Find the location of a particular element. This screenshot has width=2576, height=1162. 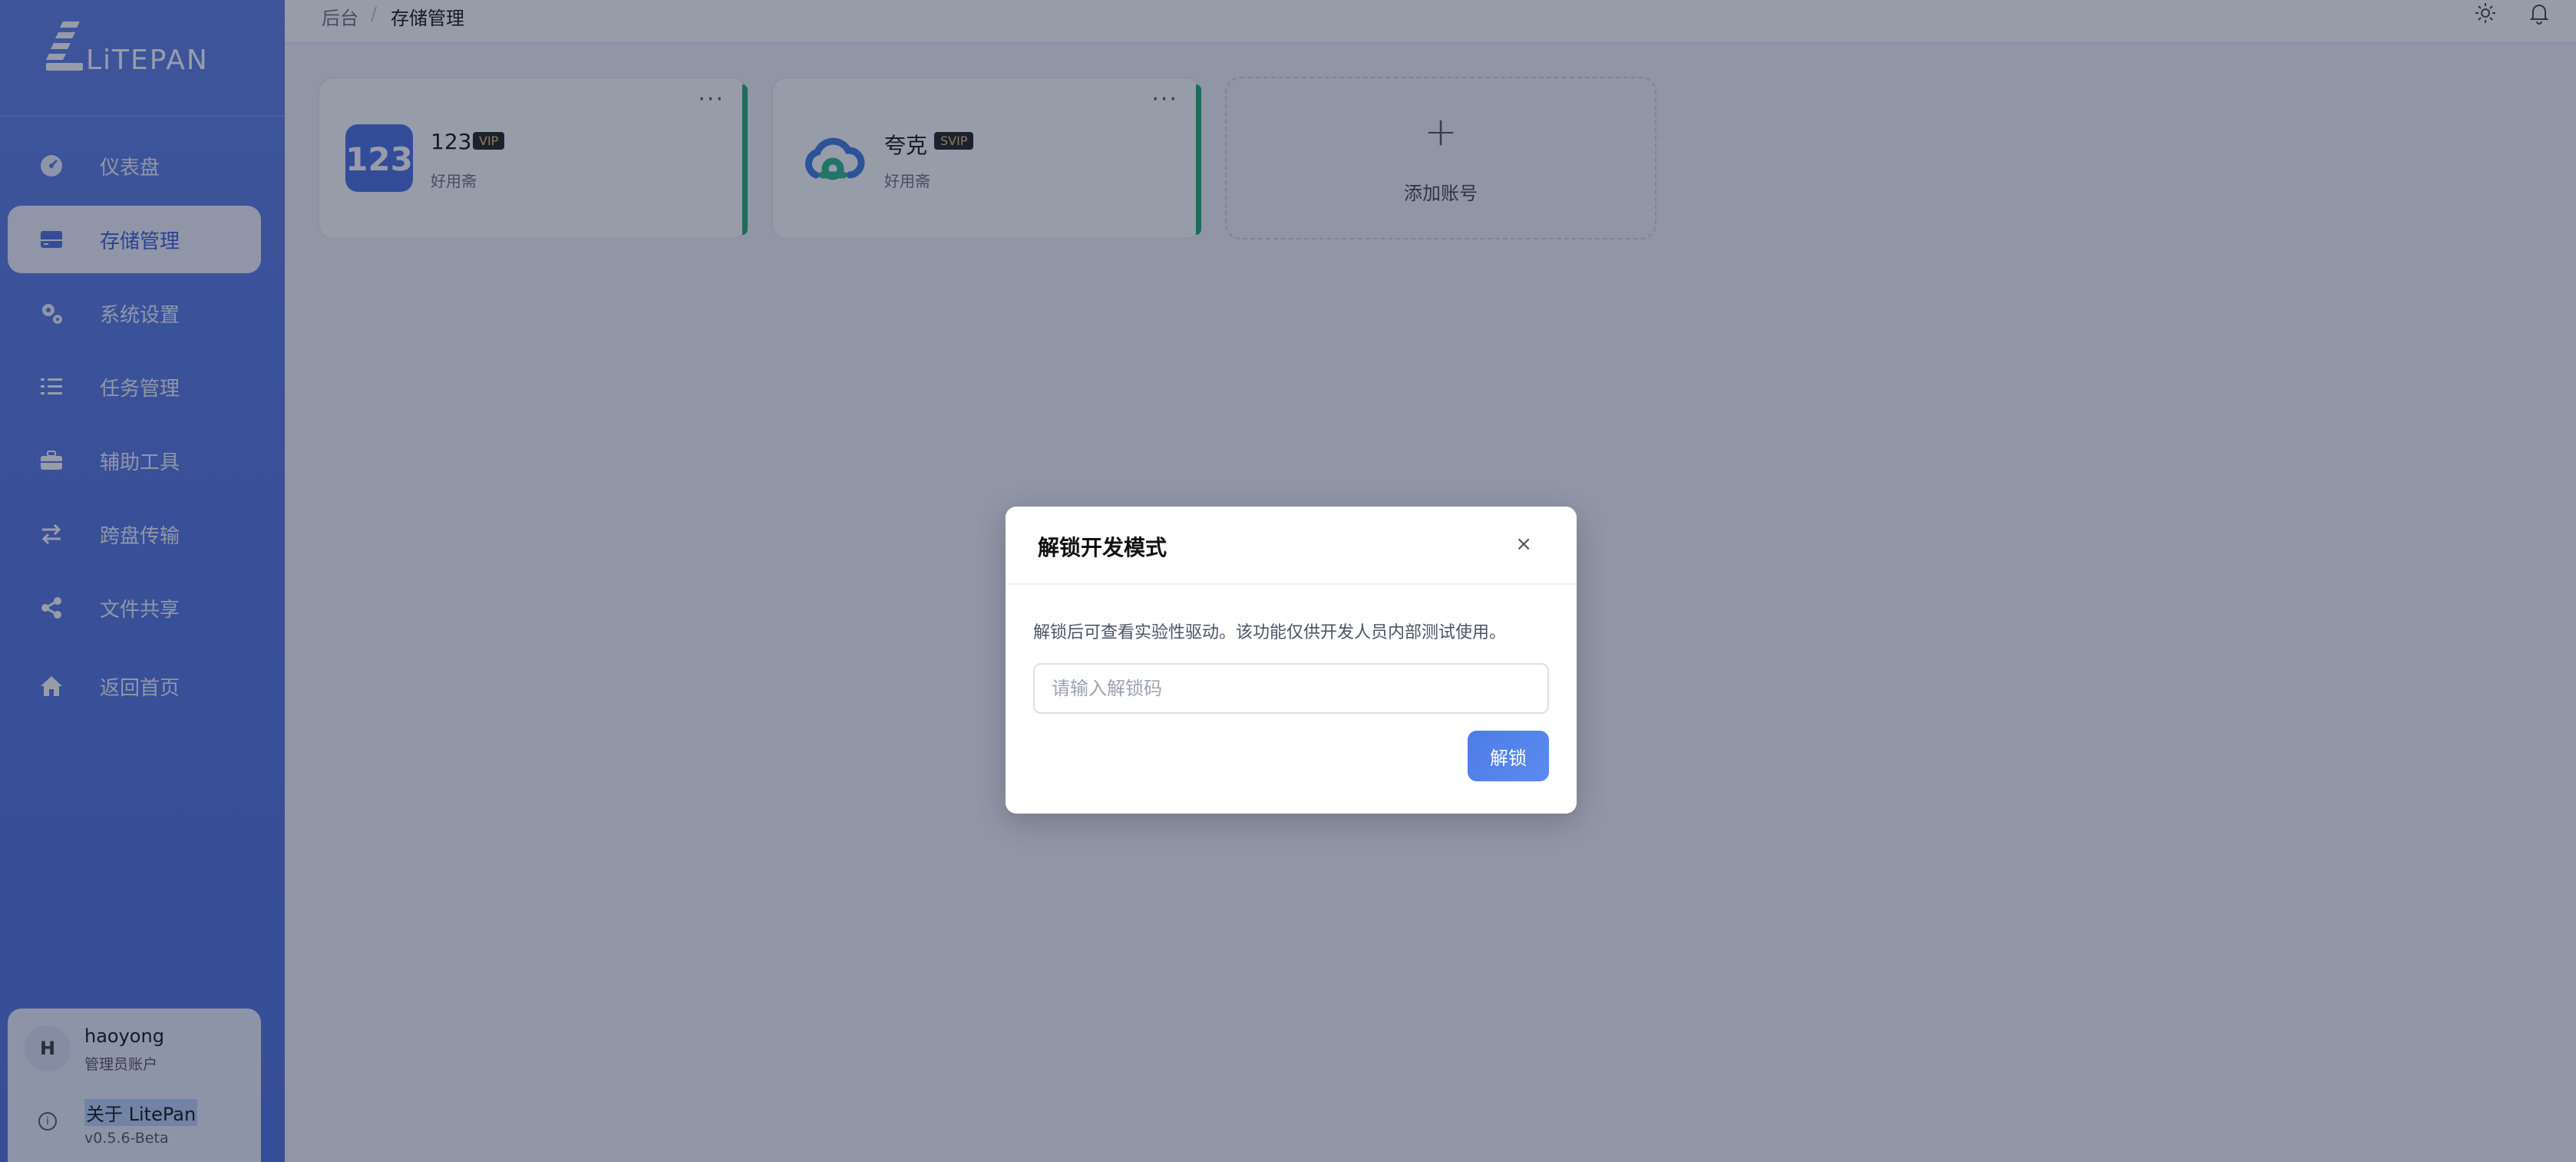

unlock-code-input is located at coordinates (1291, 688).